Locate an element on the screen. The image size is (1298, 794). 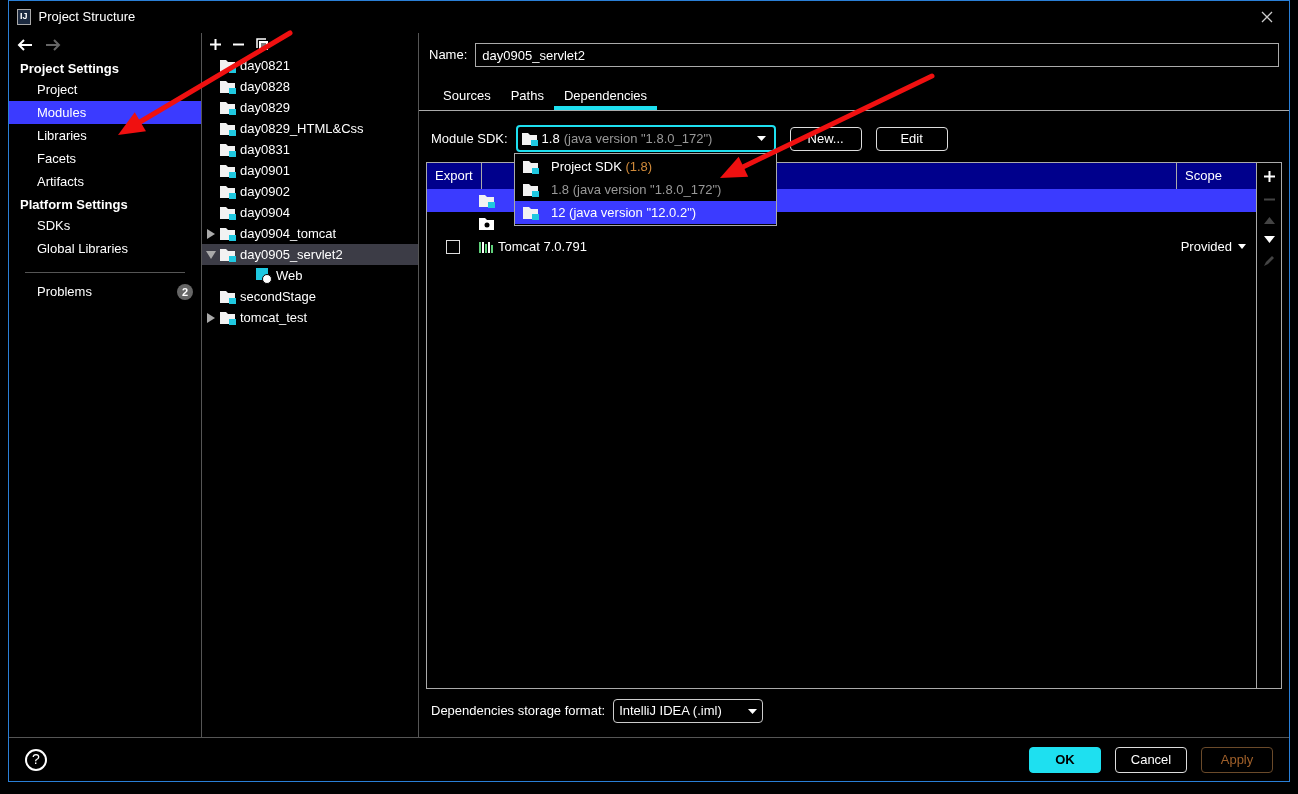
module-tree-item: day0901 is located at coordinates (310, 170).